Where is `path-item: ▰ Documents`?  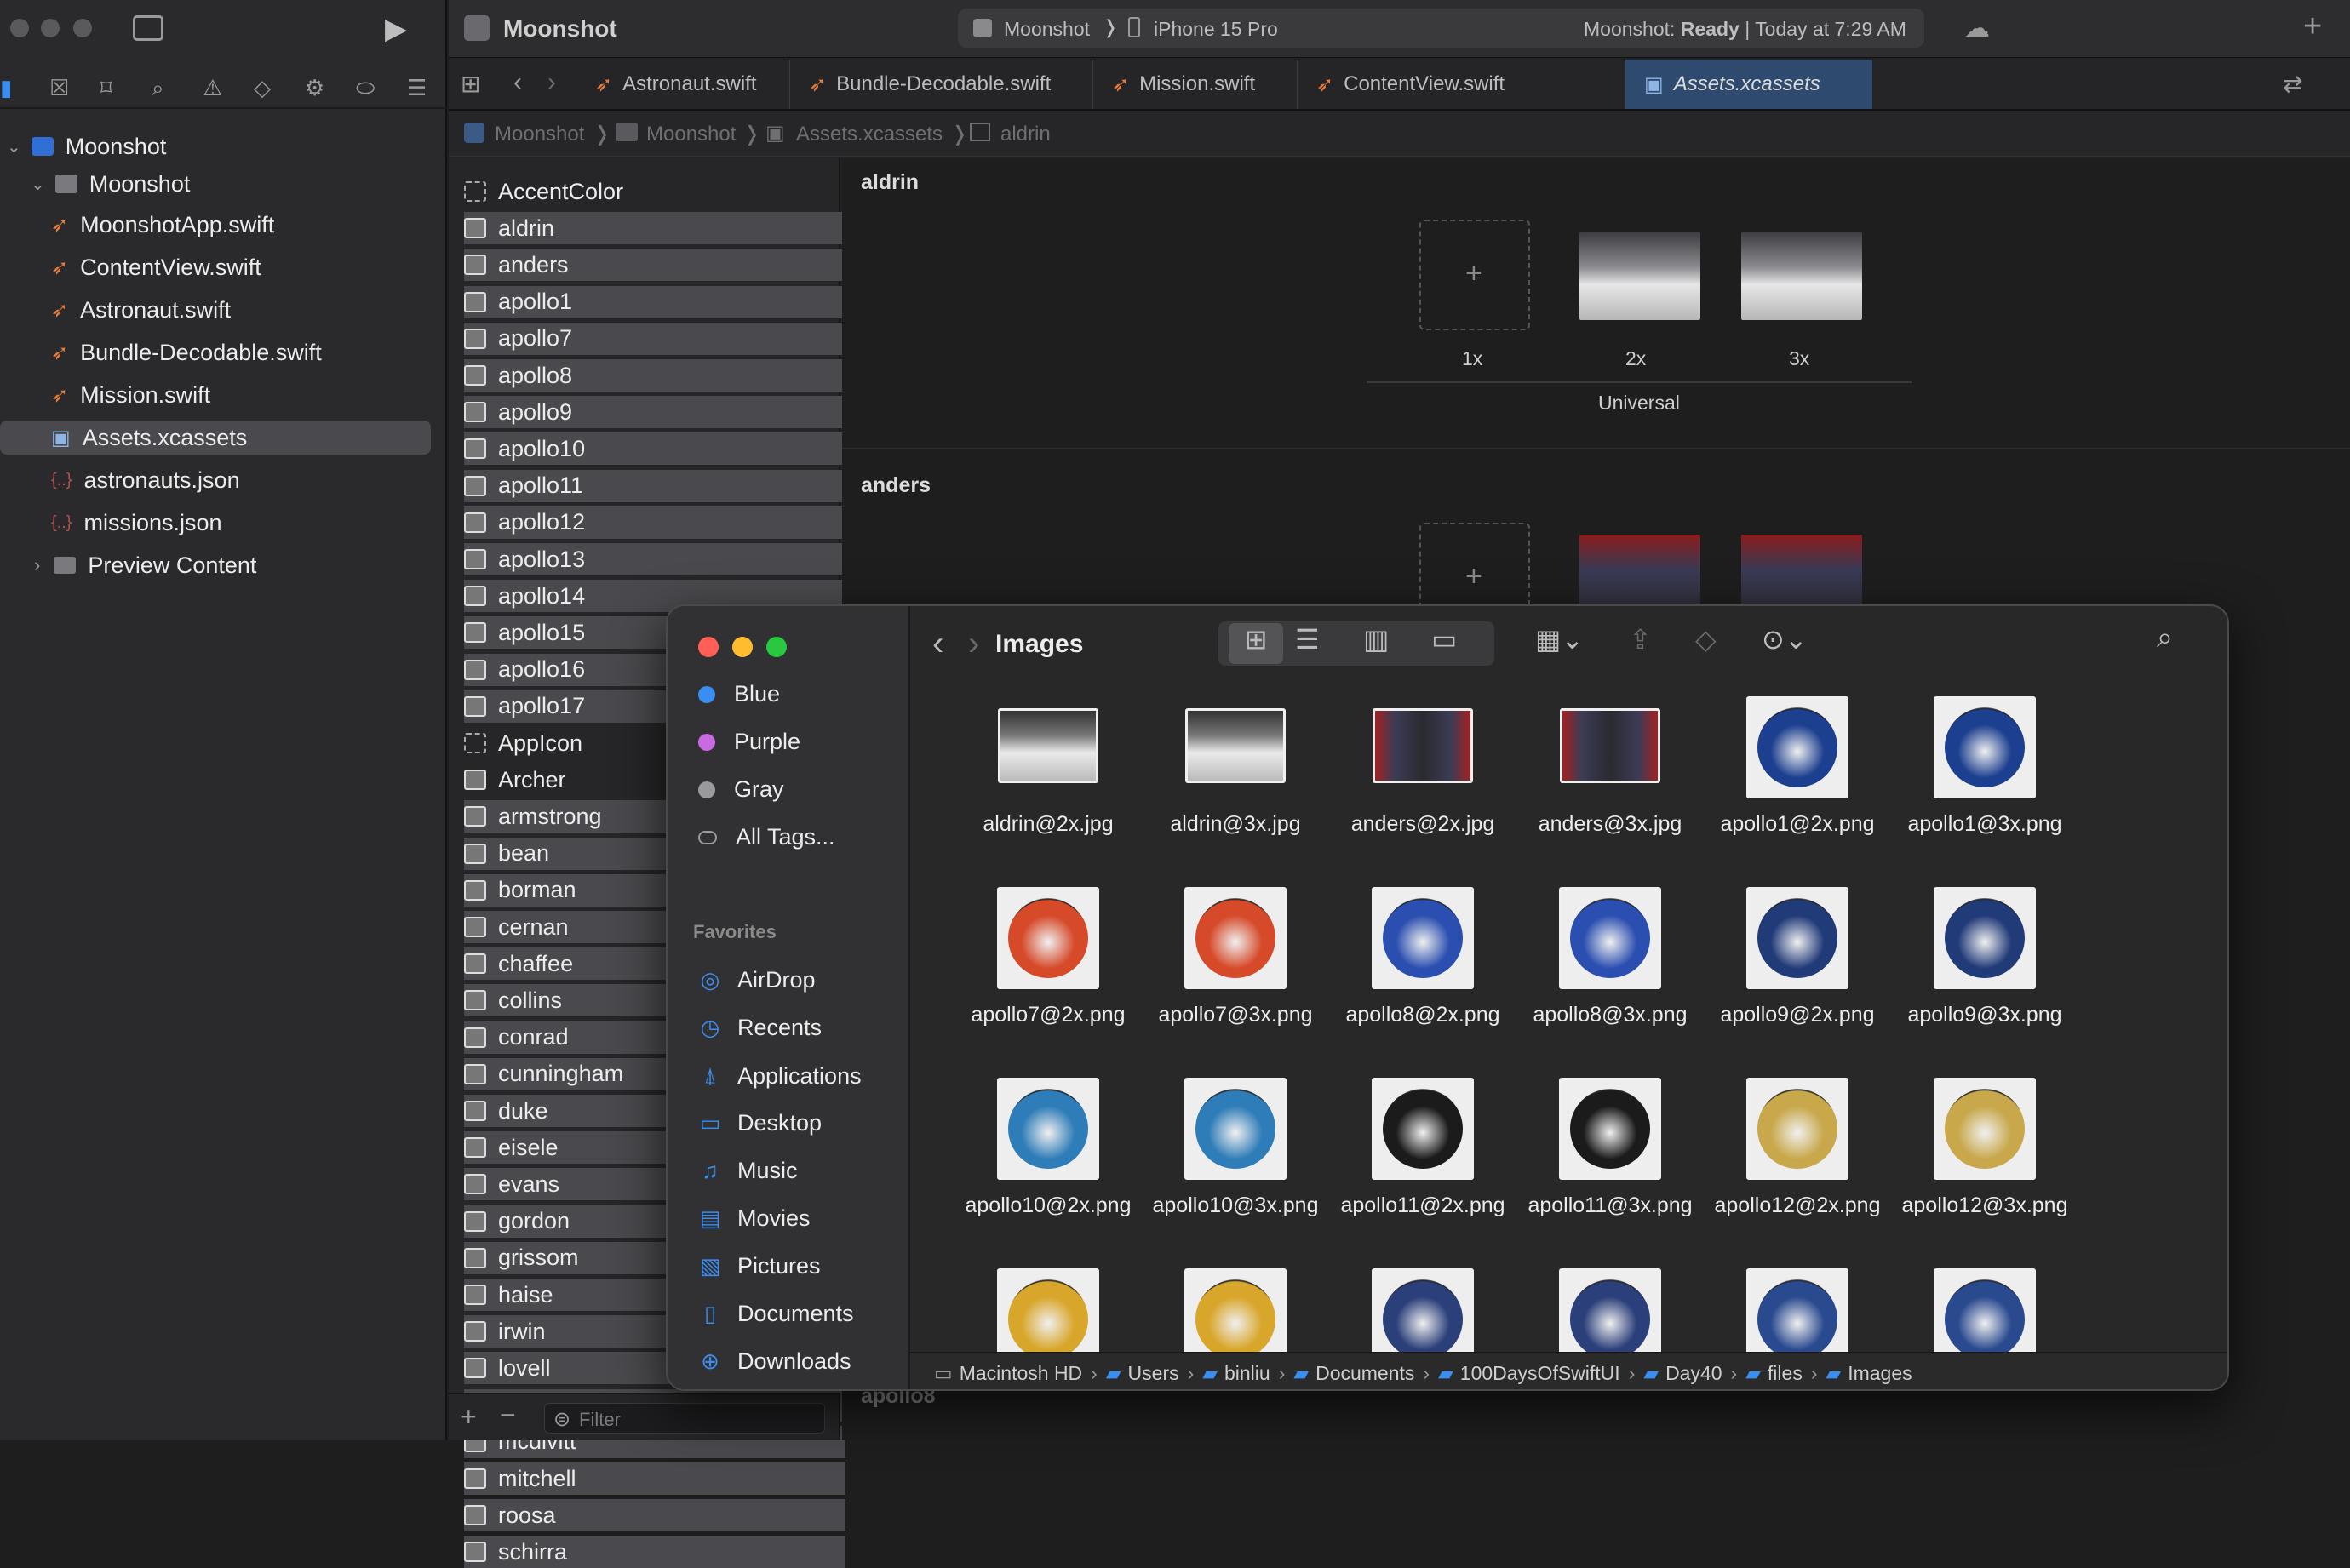 path-item: ▰ Documents is located at coordinates (1353, 1373).